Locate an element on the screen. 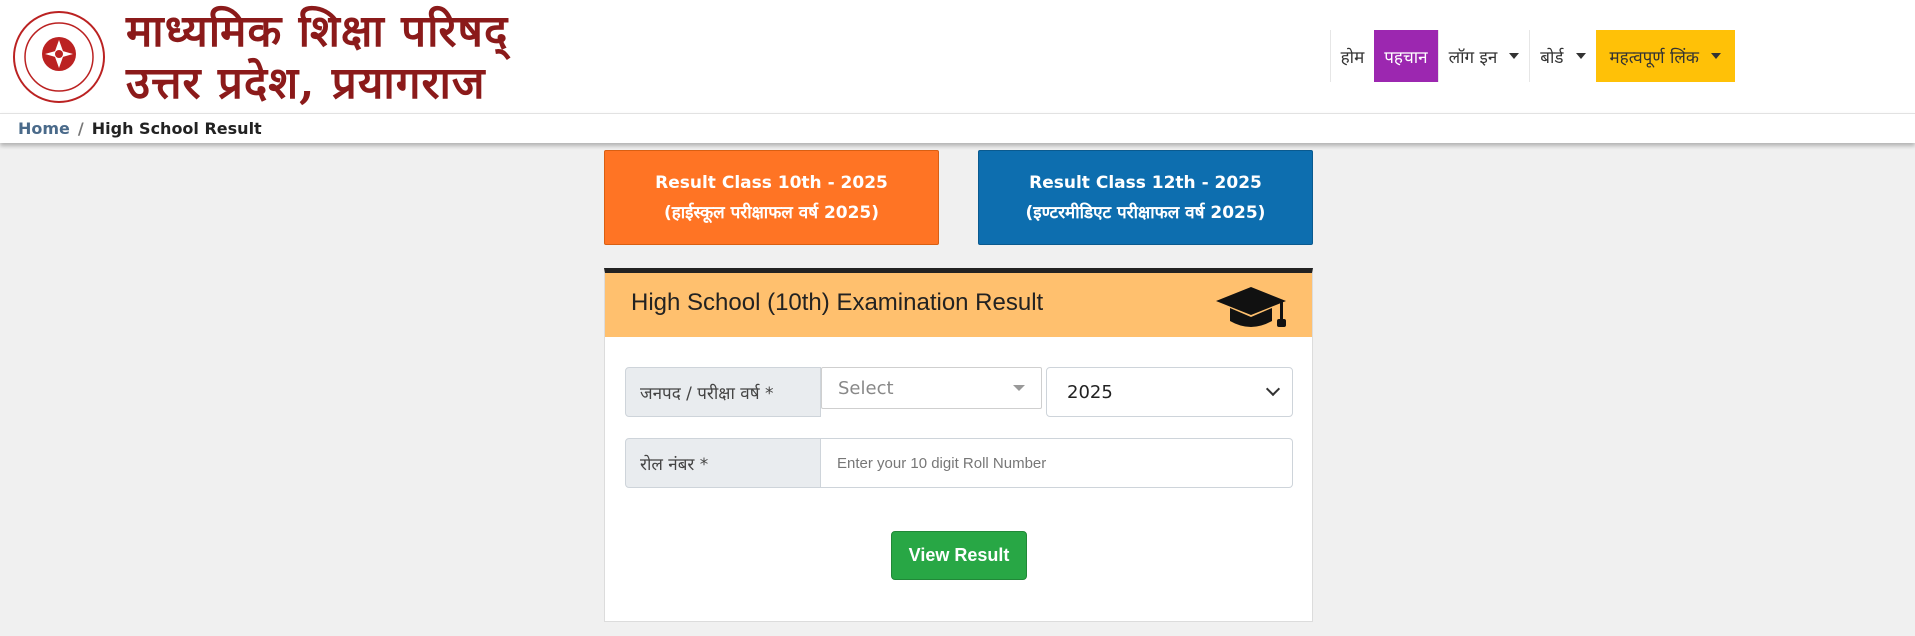  result-class-12-line2: (इण्टरमीडिएट परीक्षाफल वर्ष 2025) is located at coordinates (1145, 212).